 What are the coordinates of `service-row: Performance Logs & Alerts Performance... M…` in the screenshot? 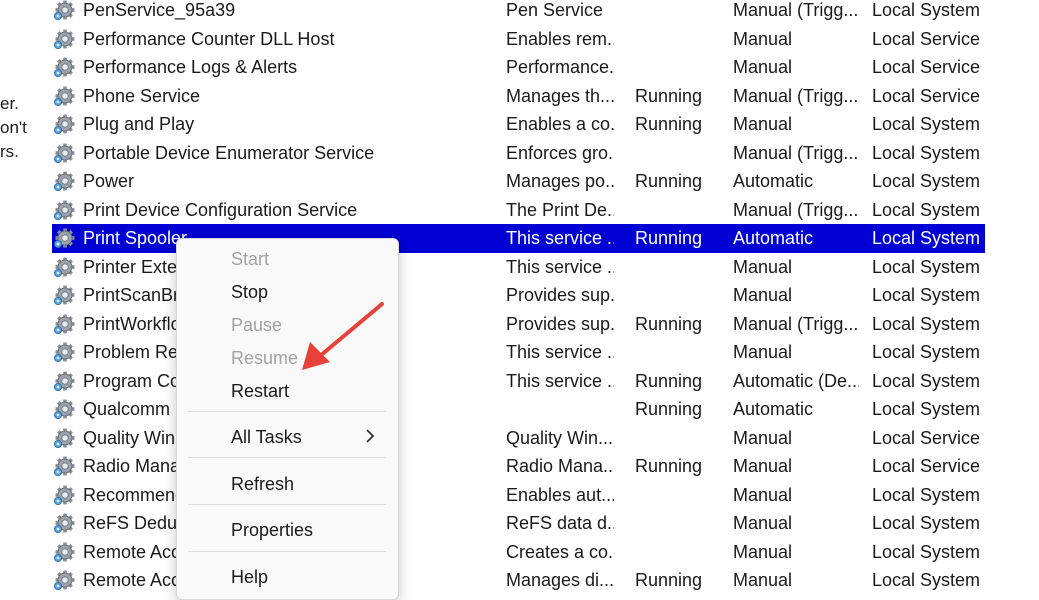 It's located at (518, 67).